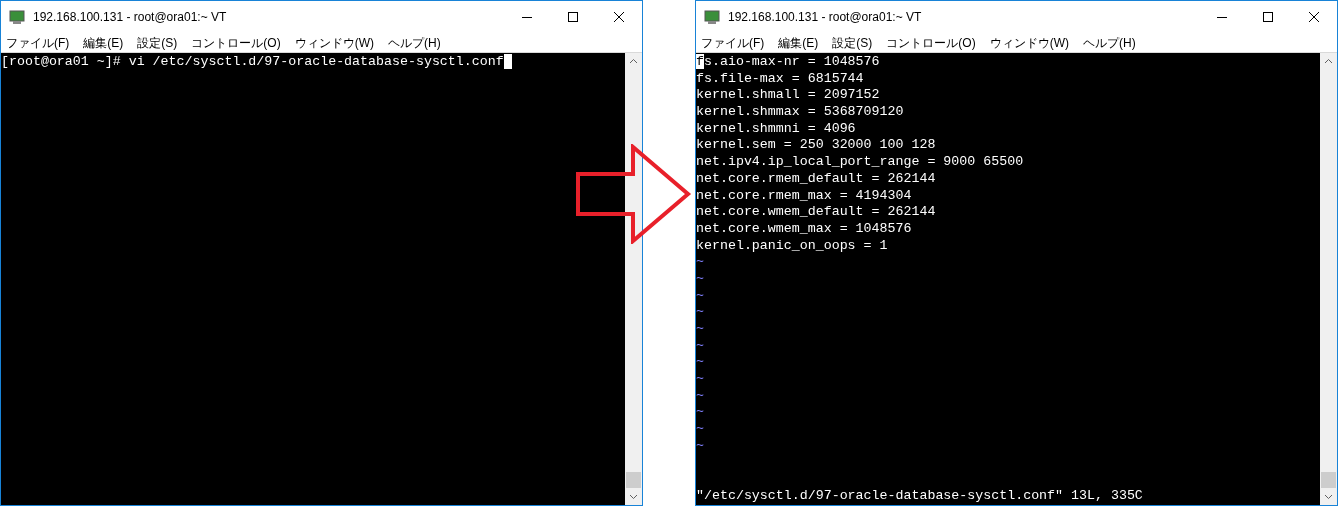 Image resolution: width=1338 pixels, height=517 pixels. I want to click on terminal-line: net.ipv4.ip_local_port_range = 9000 65500, so click(860, 162).